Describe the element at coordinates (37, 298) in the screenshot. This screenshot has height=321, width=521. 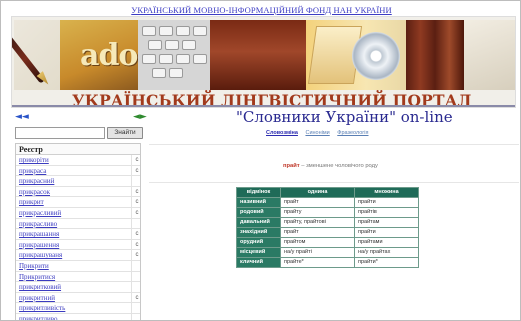
I see `registry-word-link: прикритний` at that location.